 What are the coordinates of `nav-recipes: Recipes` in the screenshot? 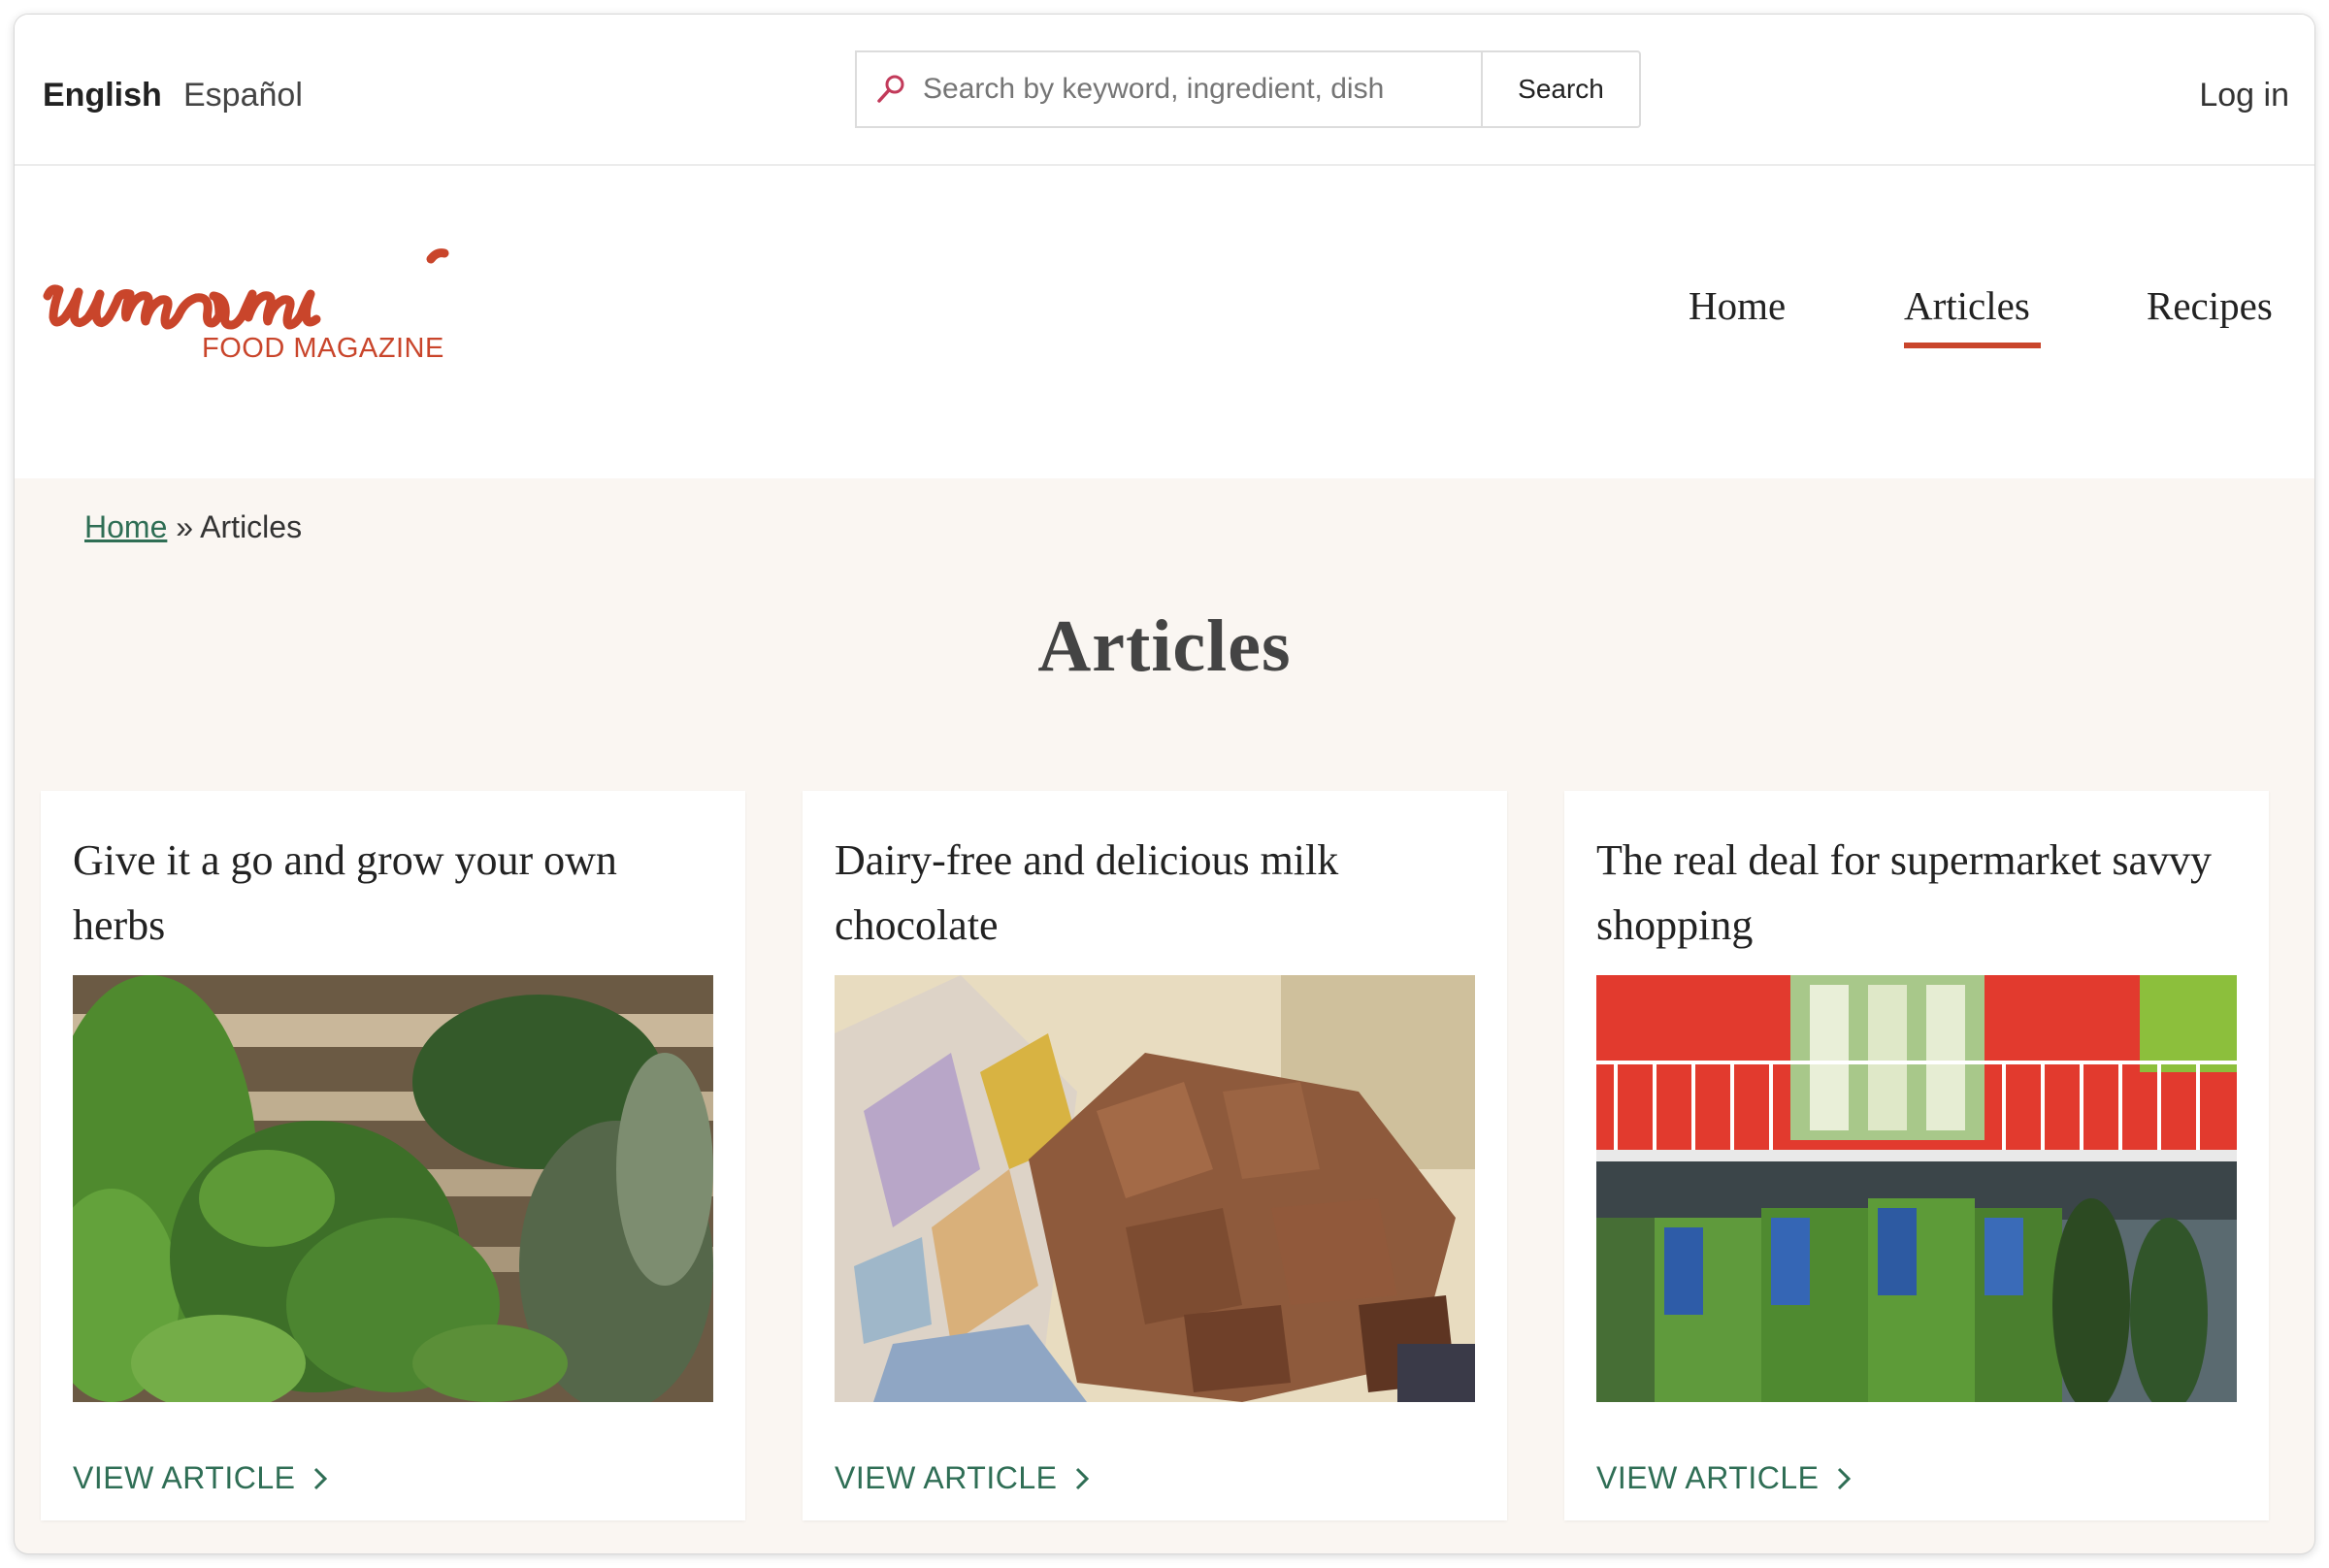 It's located at (2210, 305).